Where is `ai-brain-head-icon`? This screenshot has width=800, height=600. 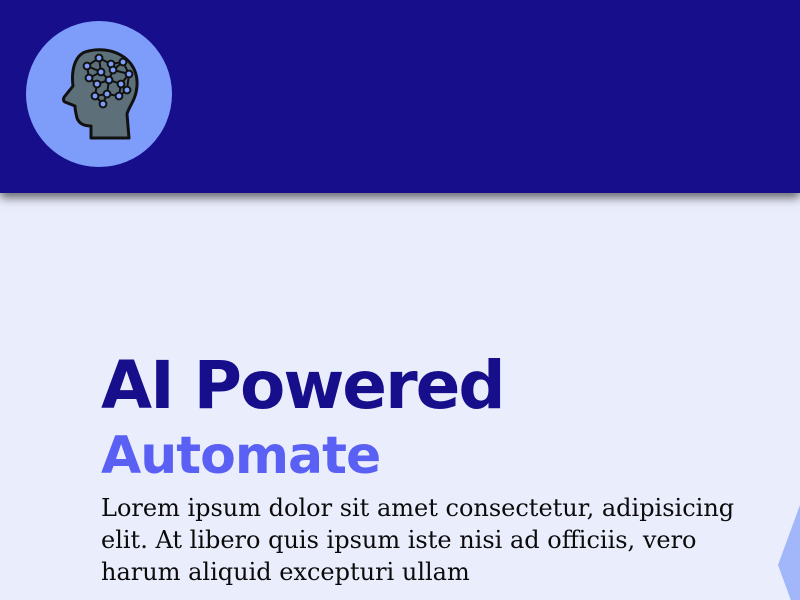
ai-brain-head-icon is located at coordinates (100, 94).